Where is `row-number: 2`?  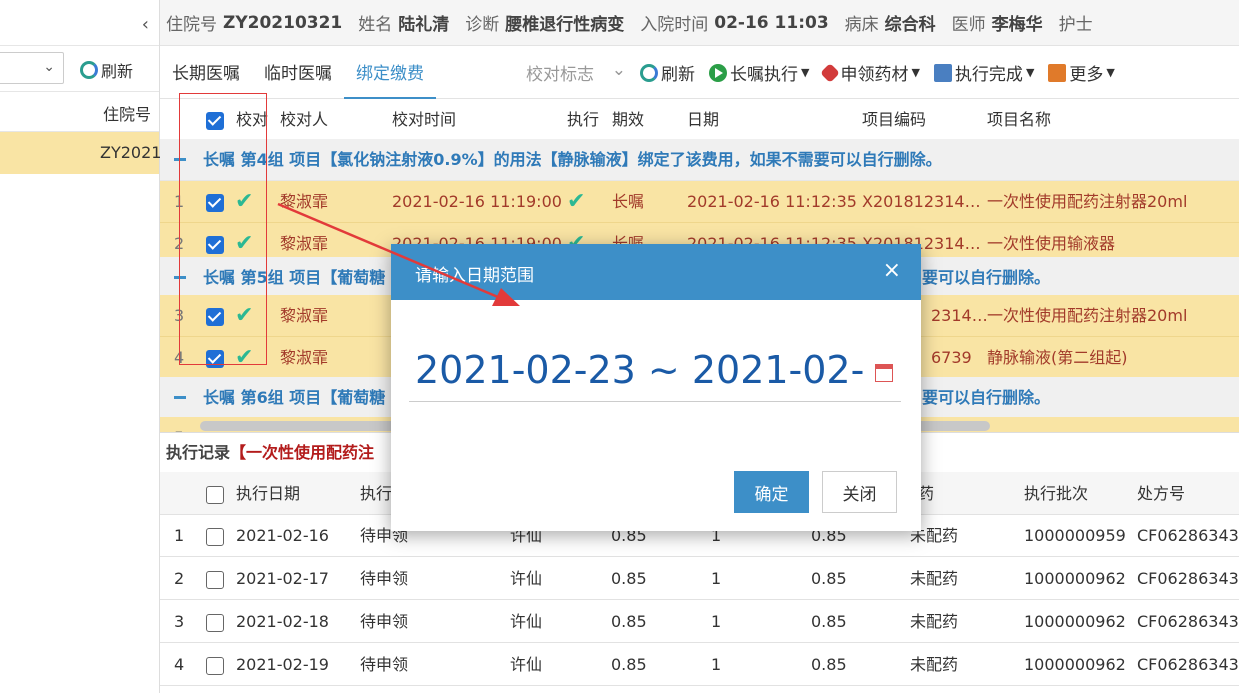
row-number: 2 is located at coordinates (179, 578).